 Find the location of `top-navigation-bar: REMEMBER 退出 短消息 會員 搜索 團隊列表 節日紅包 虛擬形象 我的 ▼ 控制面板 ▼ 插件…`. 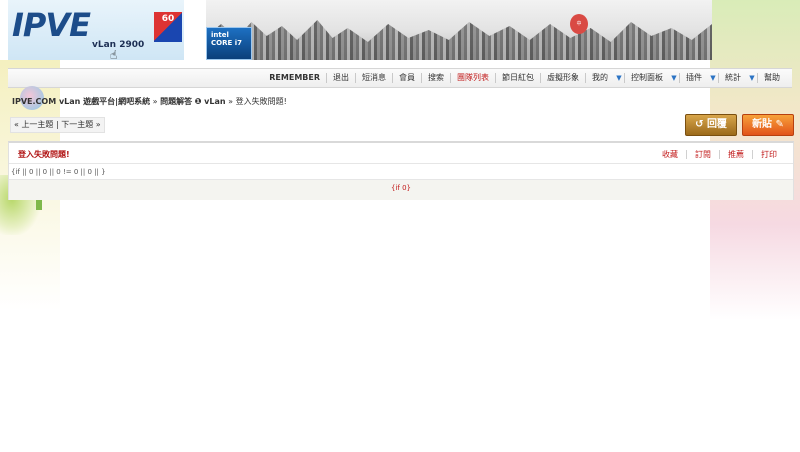

top-navigation-bar: REMEMBER 退出 短消息 會員 搜索 團隊列表 節日紅包 虛擬形象 我的 ▼ 控制面板 ▼ 插件… is located at coordinates (400, 78).